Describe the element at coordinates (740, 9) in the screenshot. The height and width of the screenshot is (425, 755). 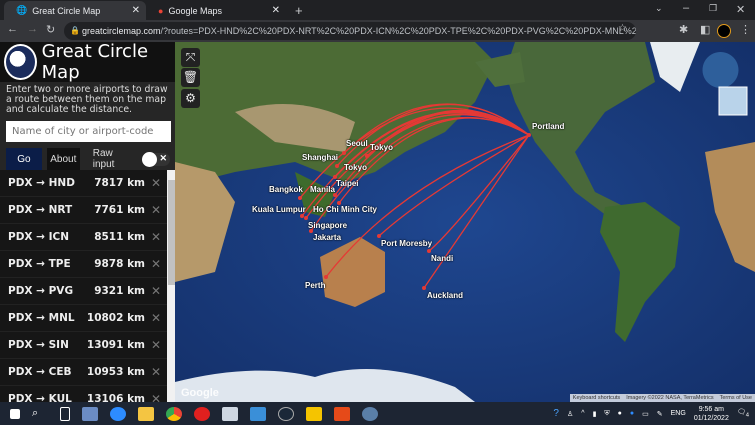
I see `close-window-icon: ✕` at that location.